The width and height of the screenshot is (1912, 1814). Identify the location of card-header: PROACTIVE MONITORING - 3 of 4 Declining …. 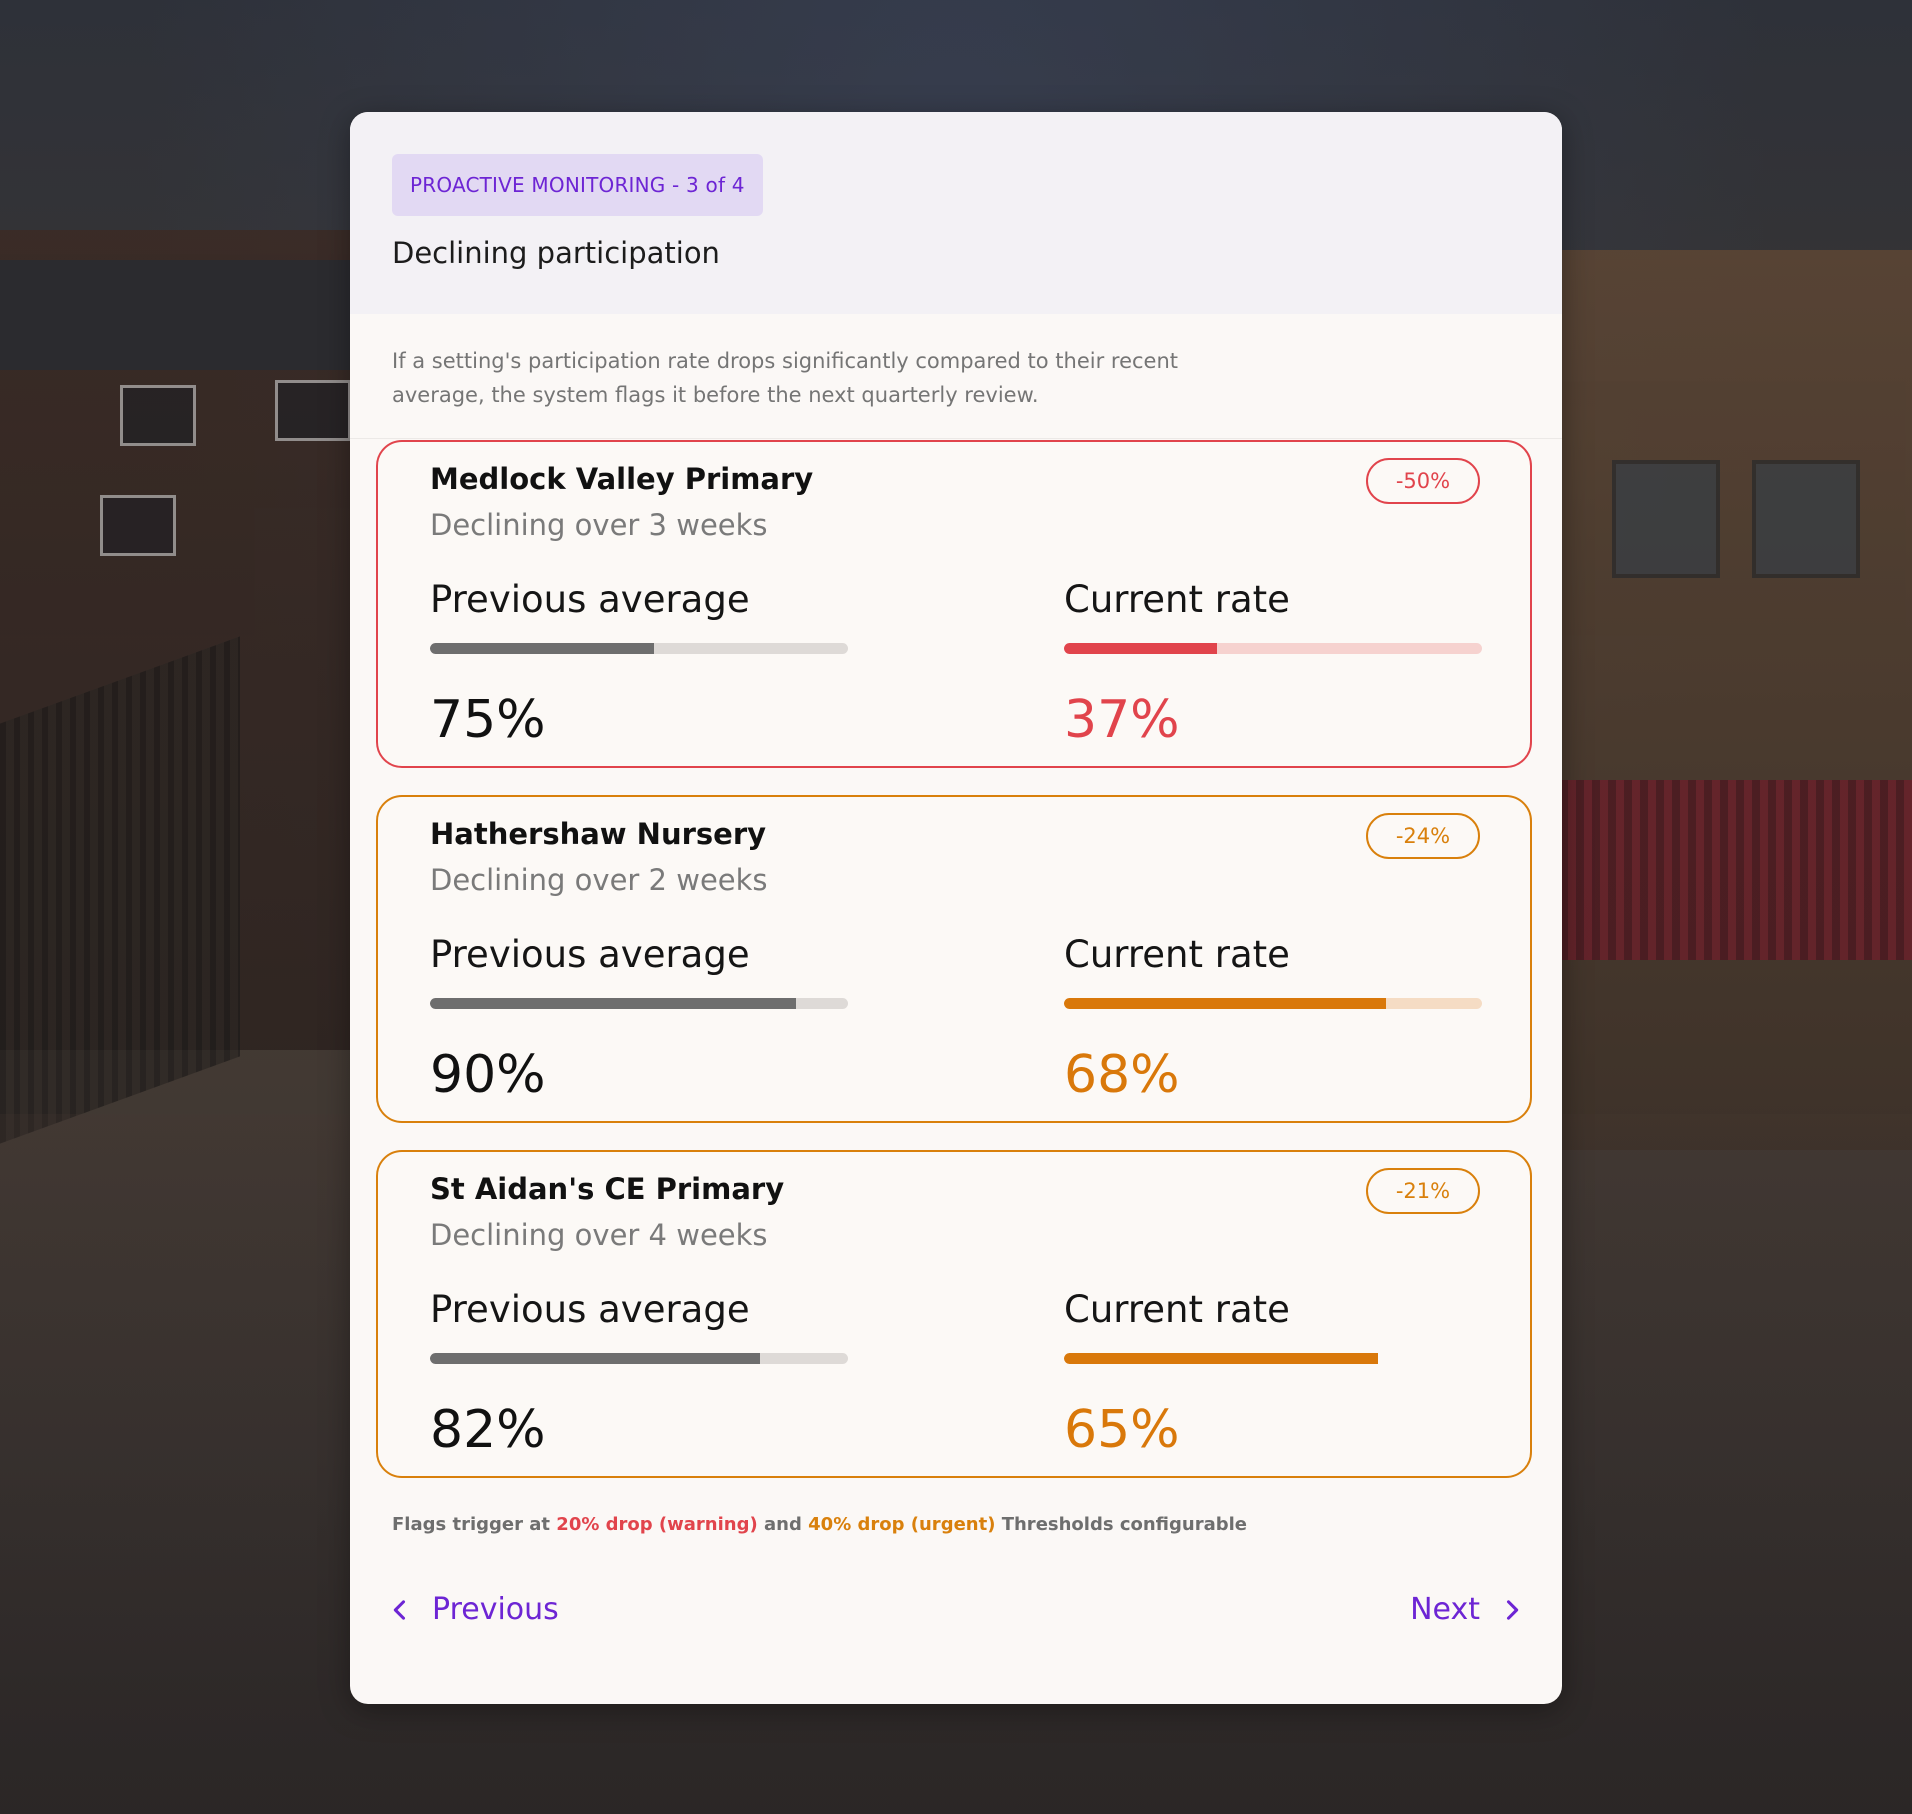
(956, 213).